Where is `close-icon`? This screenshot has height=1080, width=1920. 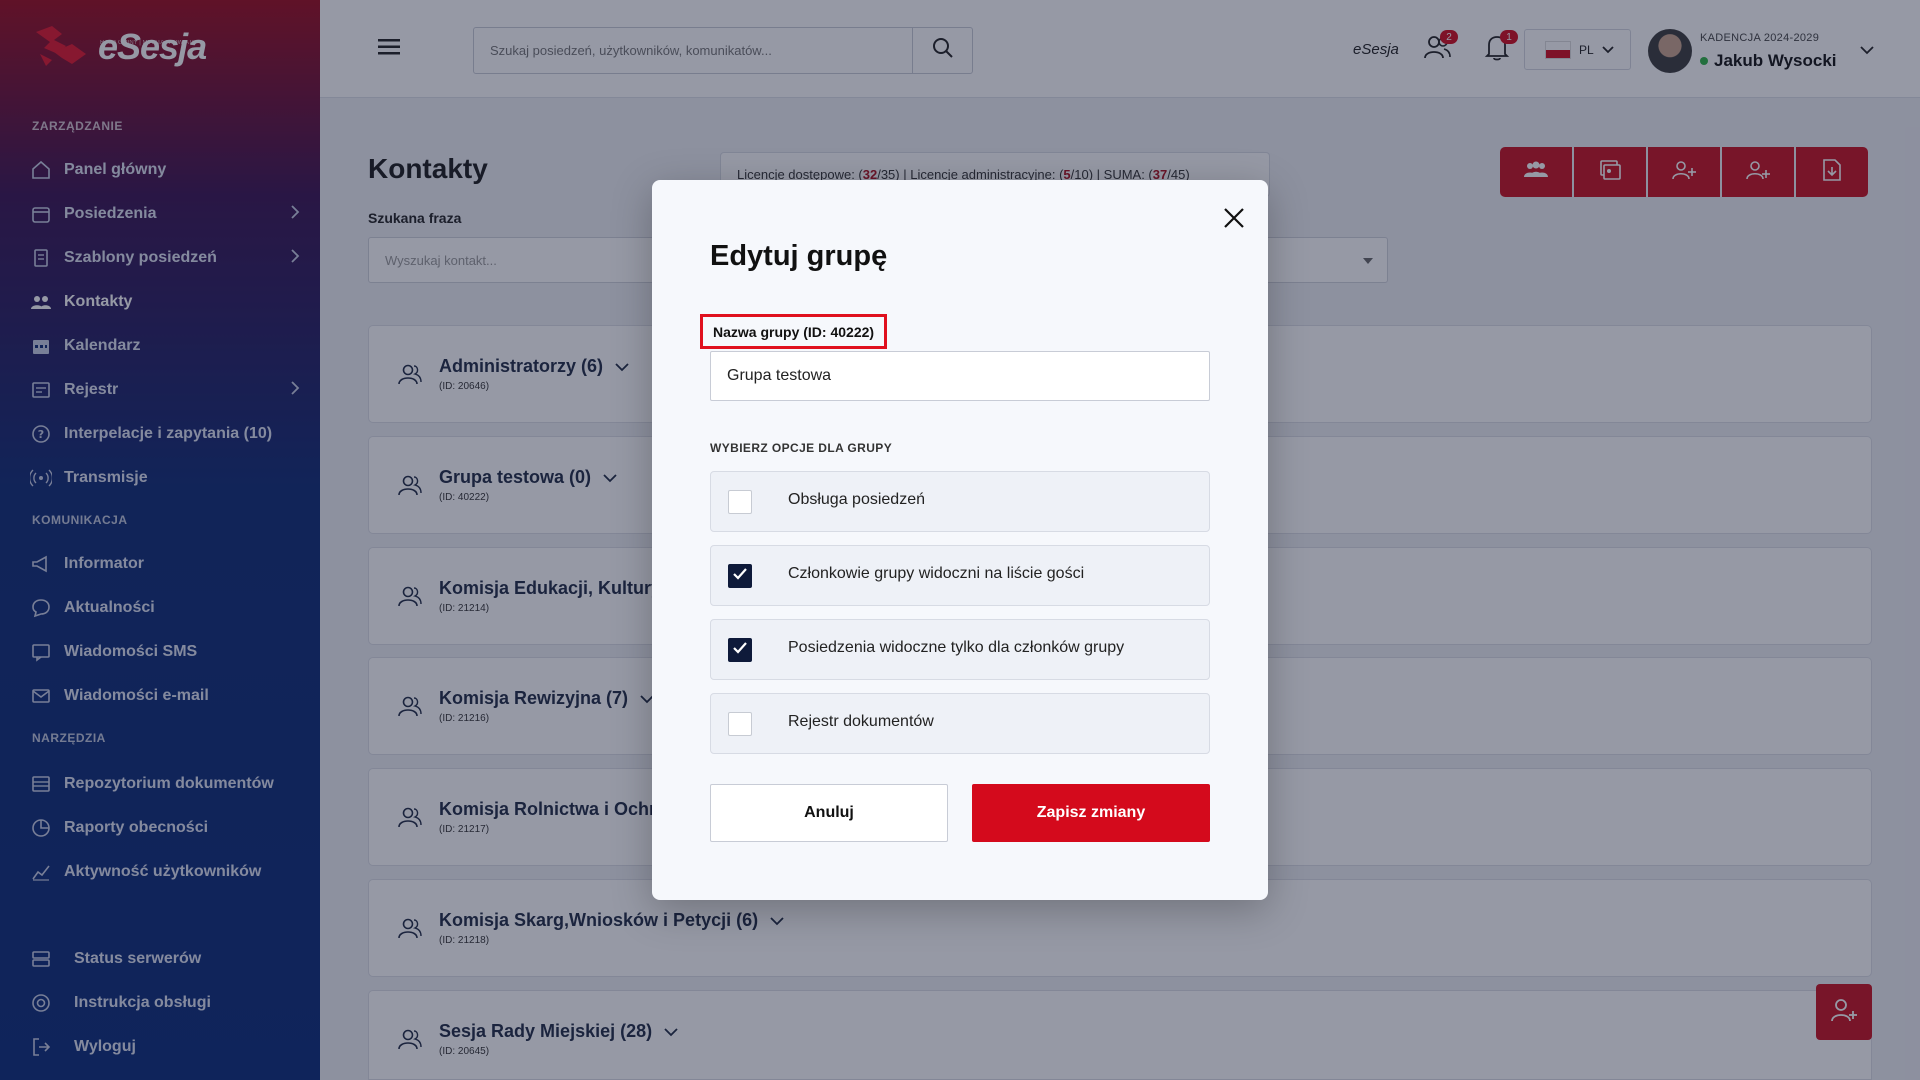 close-icon is located at coordinates (1234, 220).